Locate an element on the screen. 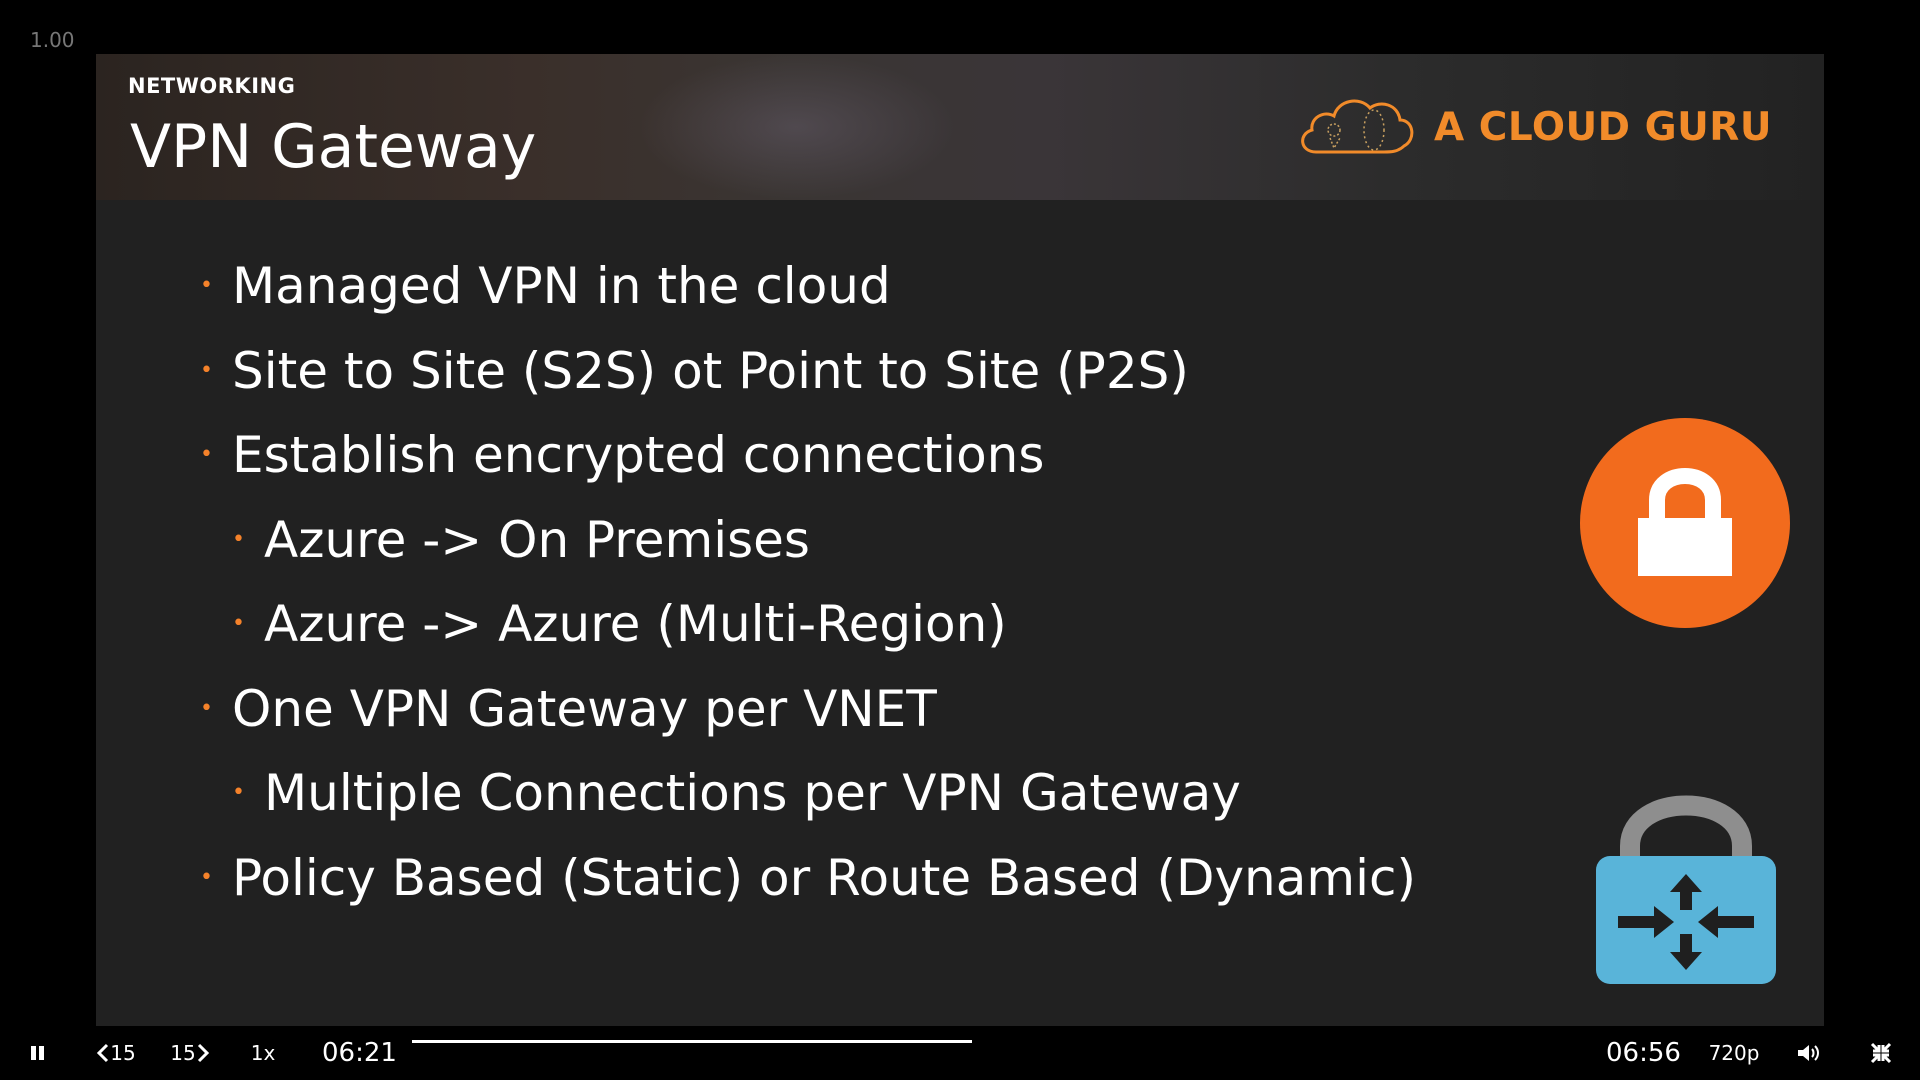 Image resolution: width=1920 pixels, height=1080 pixels. bullet-text: Multiple Connections per VPN Gateway is located at coordinates (752, 793).